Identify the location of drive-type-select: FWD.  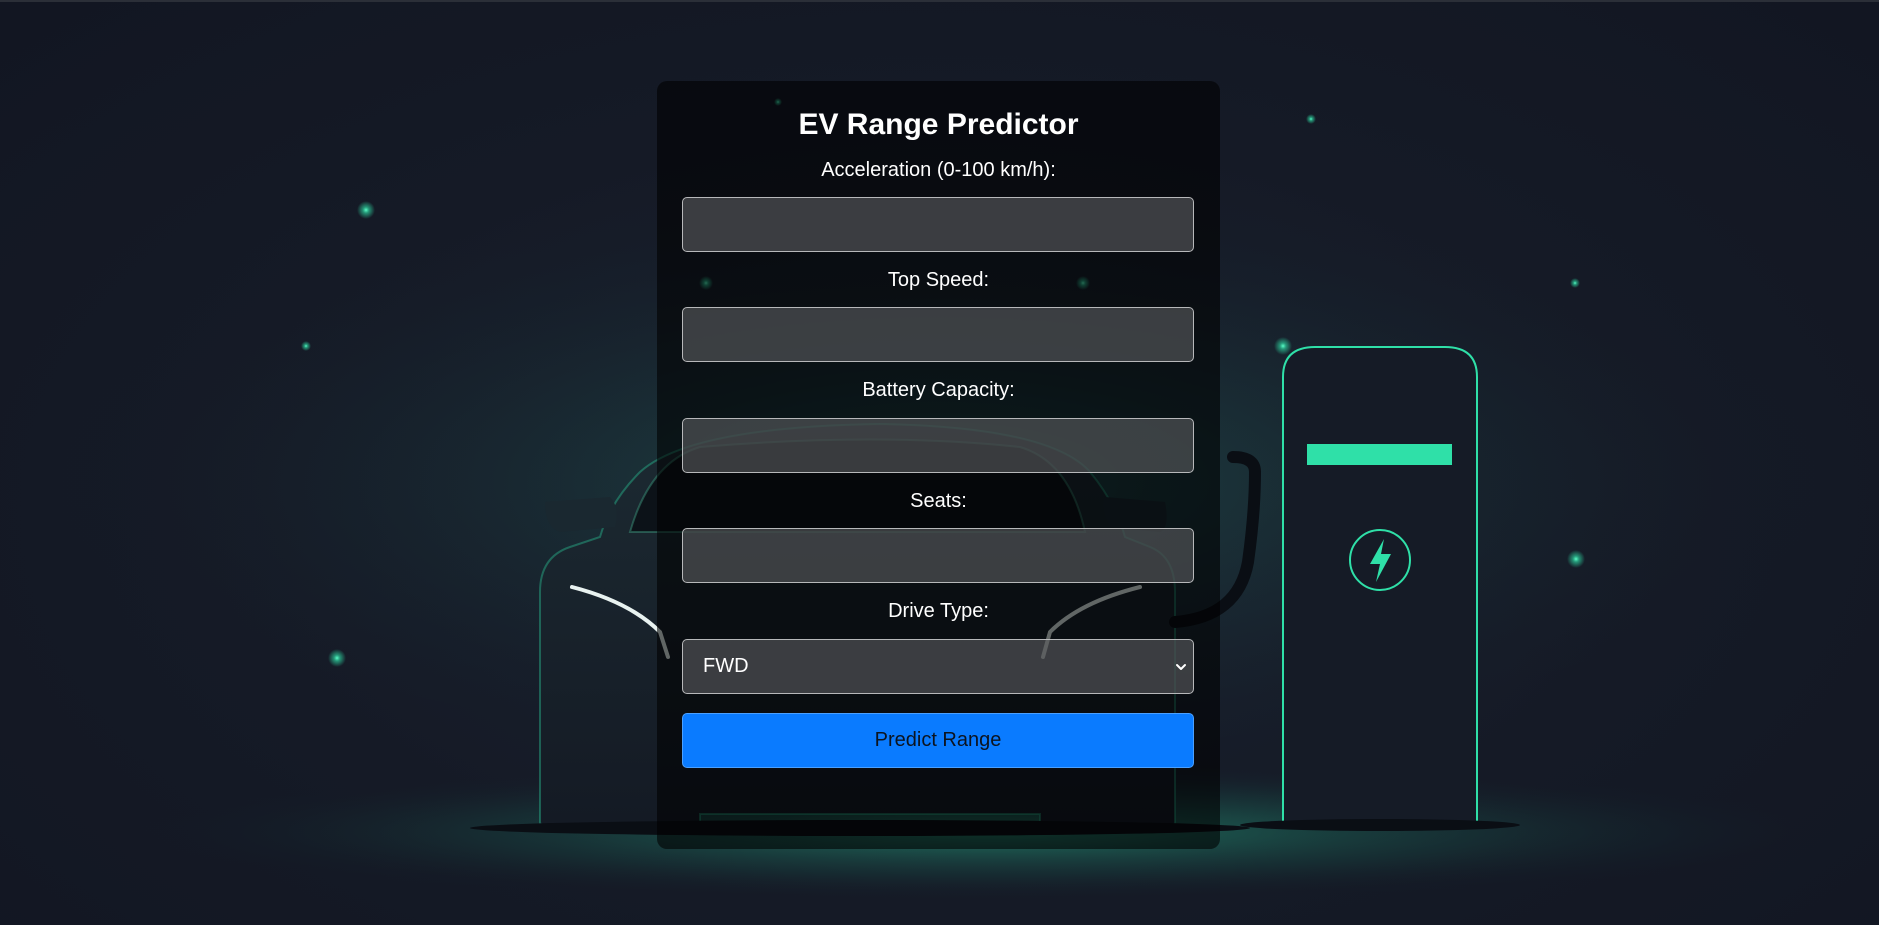
(938, 666).